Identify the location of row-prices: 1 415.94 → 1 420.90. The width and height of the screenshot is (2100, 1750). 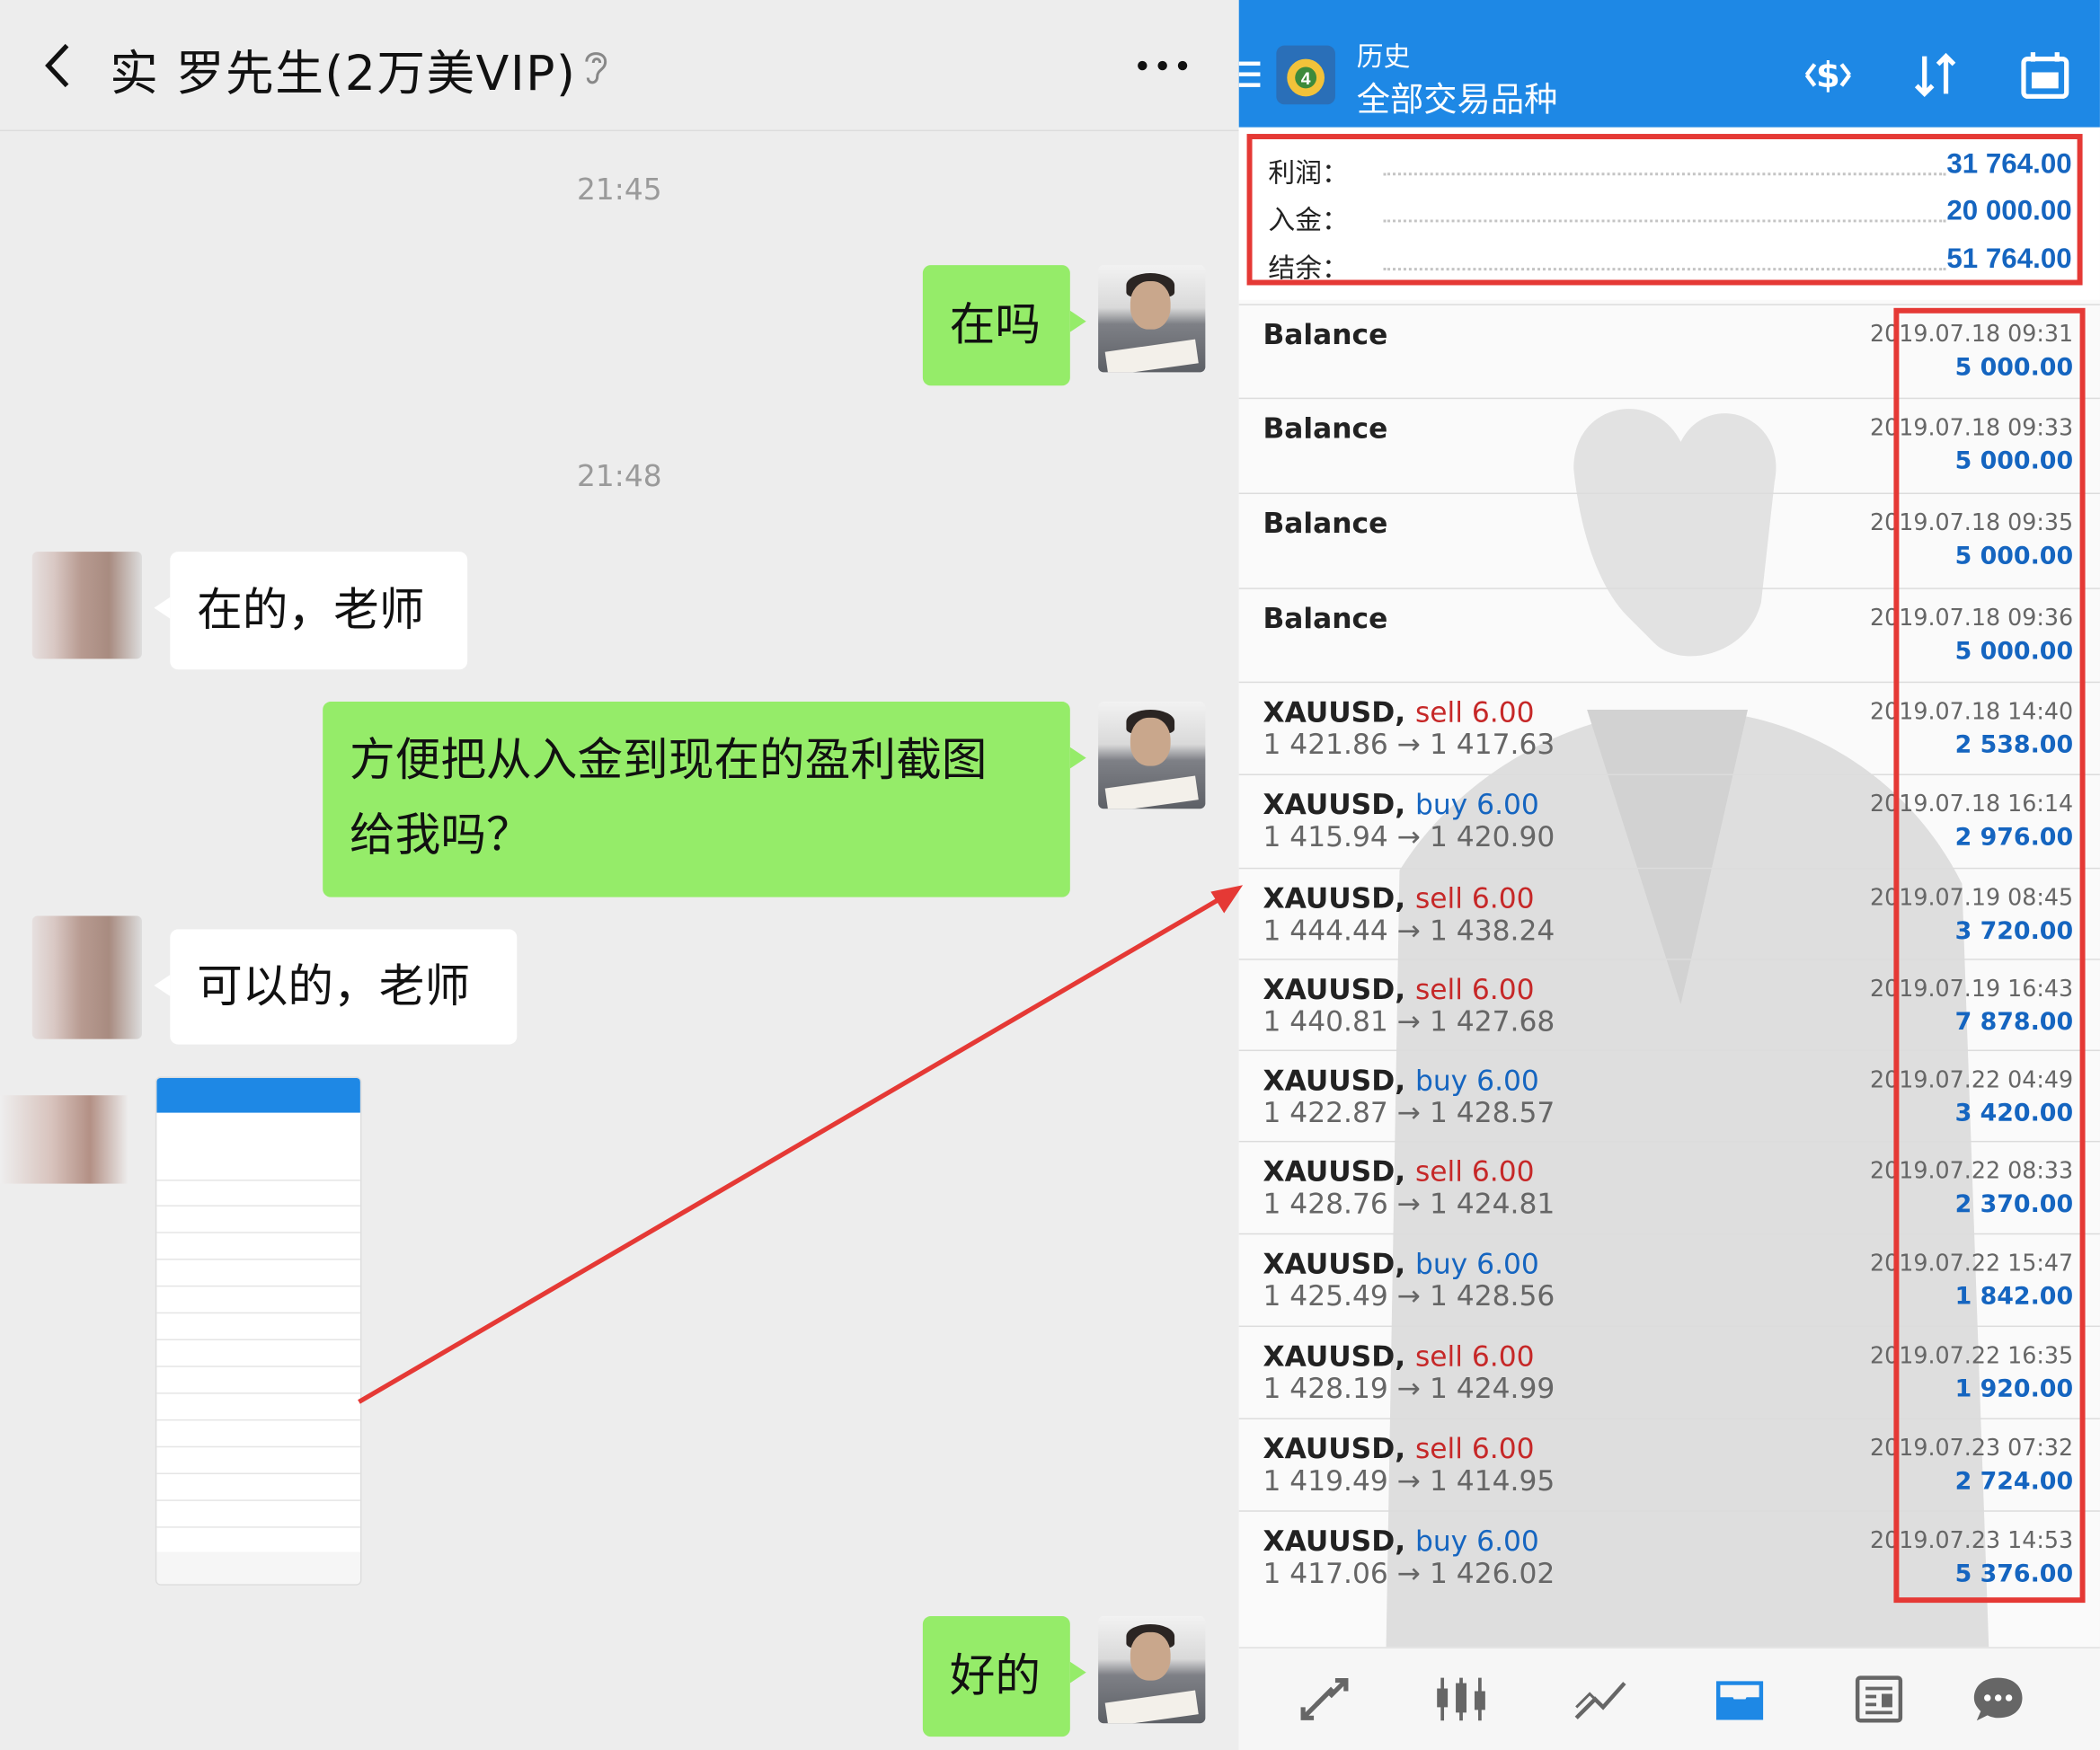
(1409, 836).